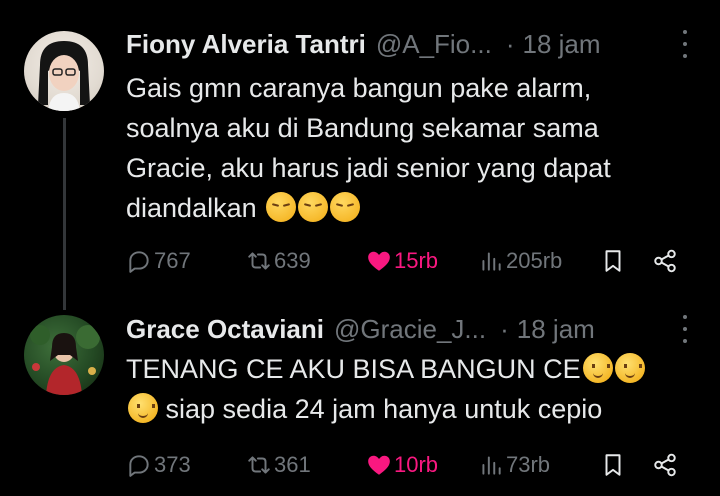 This screenshot has height=496, width=720. Describe the element at coordinates (172, 464) in the screenshot. I see `reply-count: 373` at that location.